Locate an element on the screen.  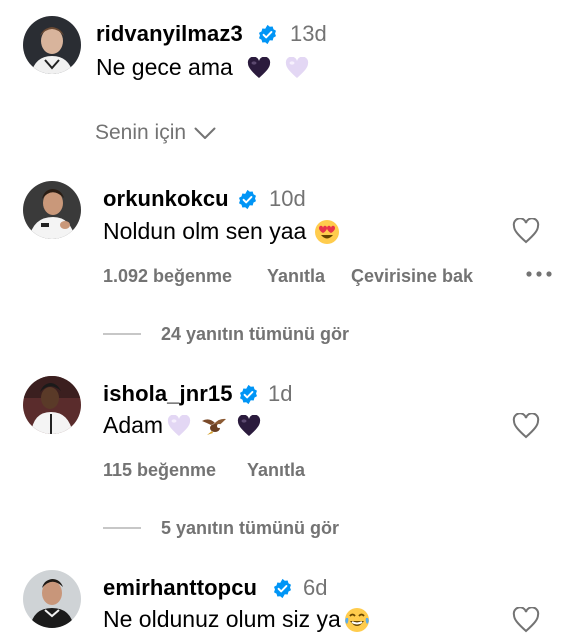
more-options-icon is located at coordinates (539, 274).